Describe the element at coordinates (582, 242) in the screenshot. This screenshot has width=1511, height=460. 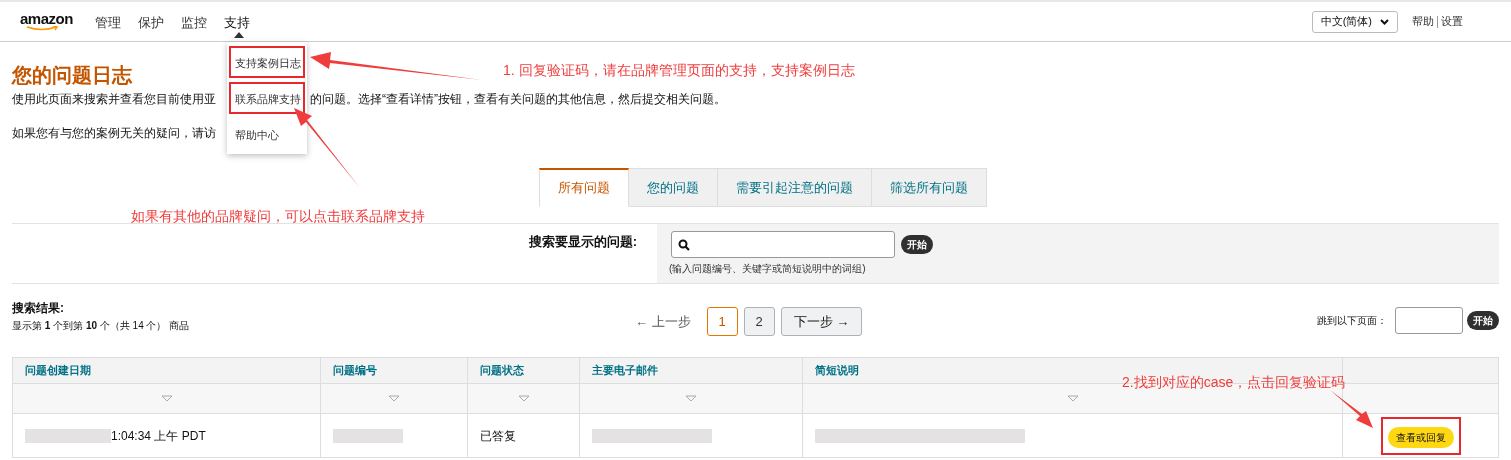
I see `search-label: 搜索要显示的问题:` at that location.